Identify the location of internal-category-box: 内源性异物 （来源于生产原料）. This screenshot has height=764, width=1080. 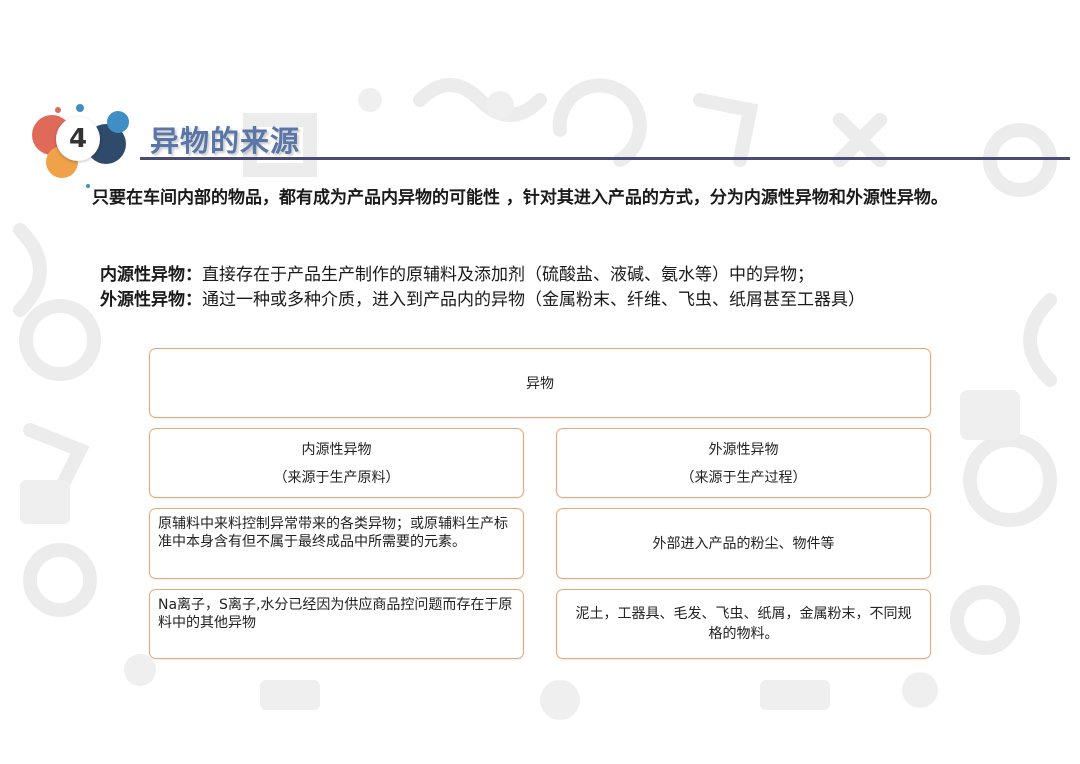
(336, 463).